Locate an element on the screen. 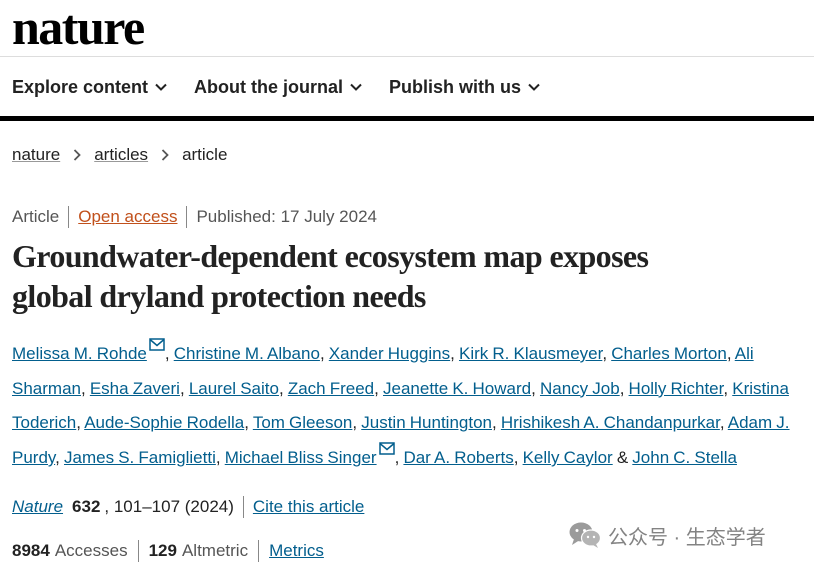 The image size is (814, 567). author-link: Charles Morton is located at coordinates (669, 353).